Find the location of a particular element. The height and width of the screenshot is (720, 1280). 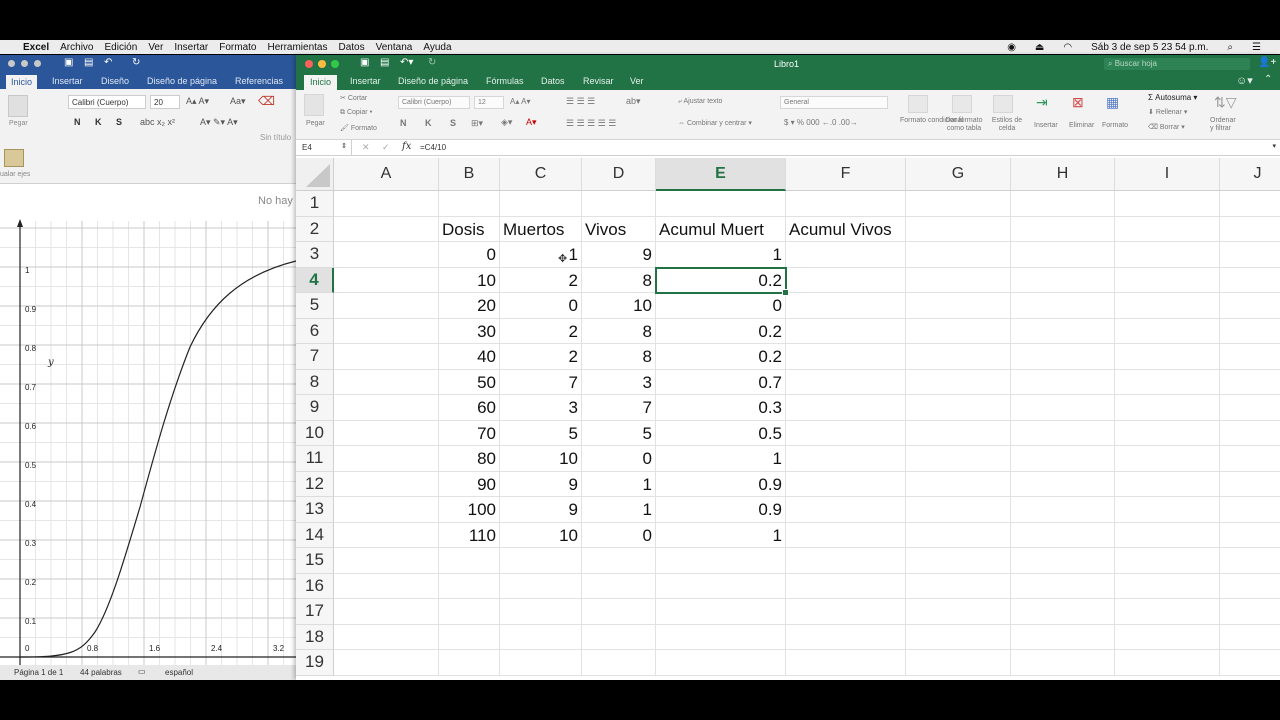

cell-h15 is located at coordinates (1063, 561).